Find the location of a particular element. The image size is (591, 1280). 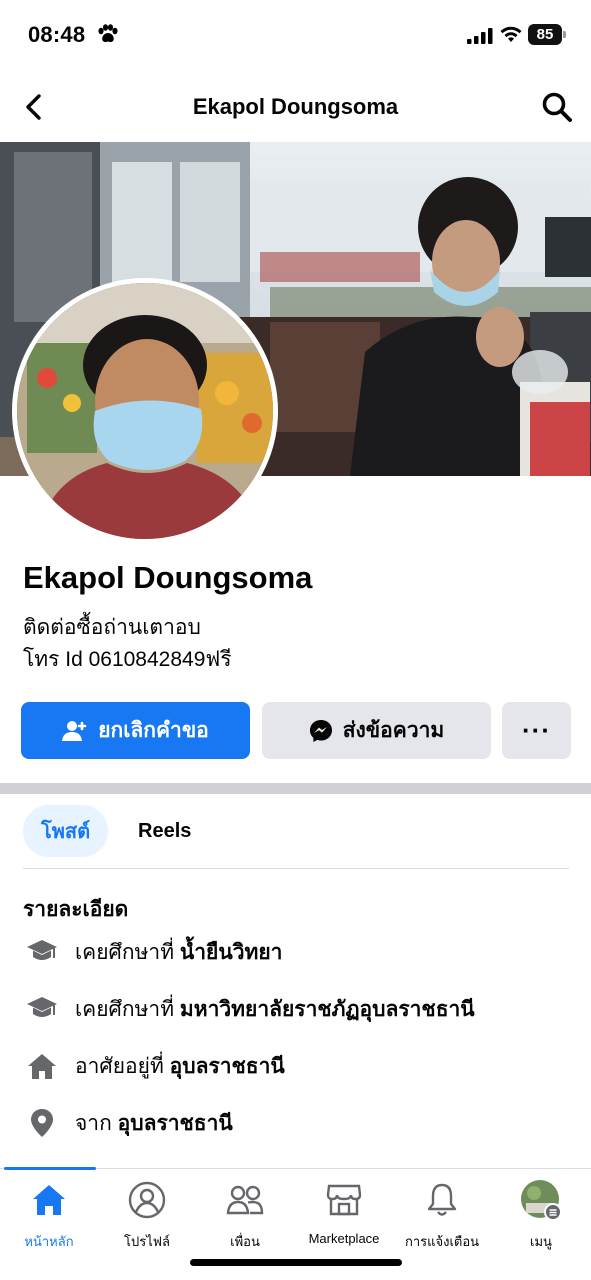

cancel-request-button: ยกเลิกคำขอ is located at coordinates (135, 730).